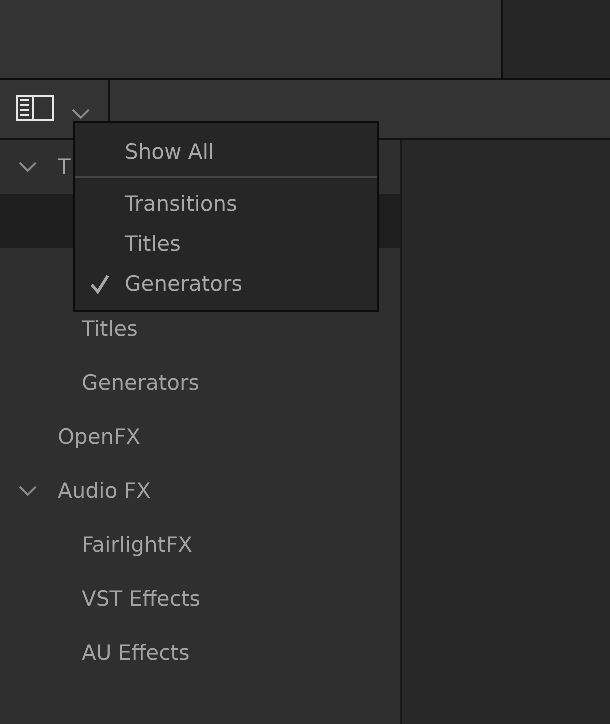 The width and height of the screenshot is (610, 724). What do you see at coordinates (141, 383) in the screenshot?
I see `tree-label: Generators` at bounding box center [141, 383].